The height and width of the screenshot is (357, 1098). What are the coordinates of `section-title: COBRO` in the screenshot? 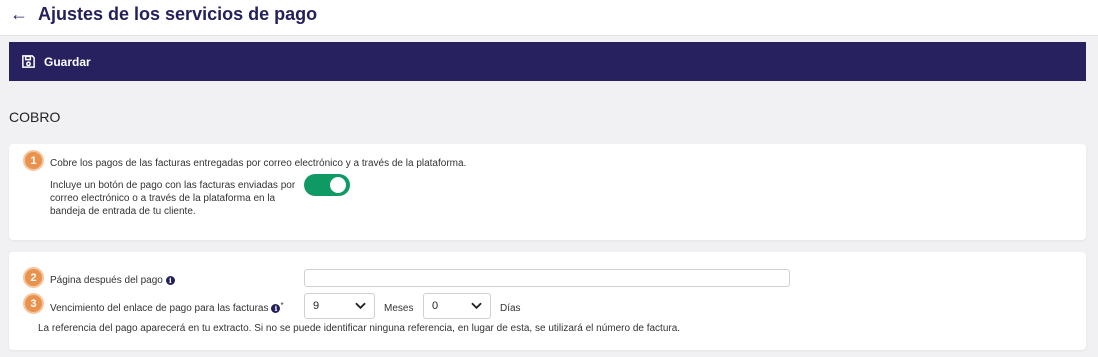 It's located at (35, 117).